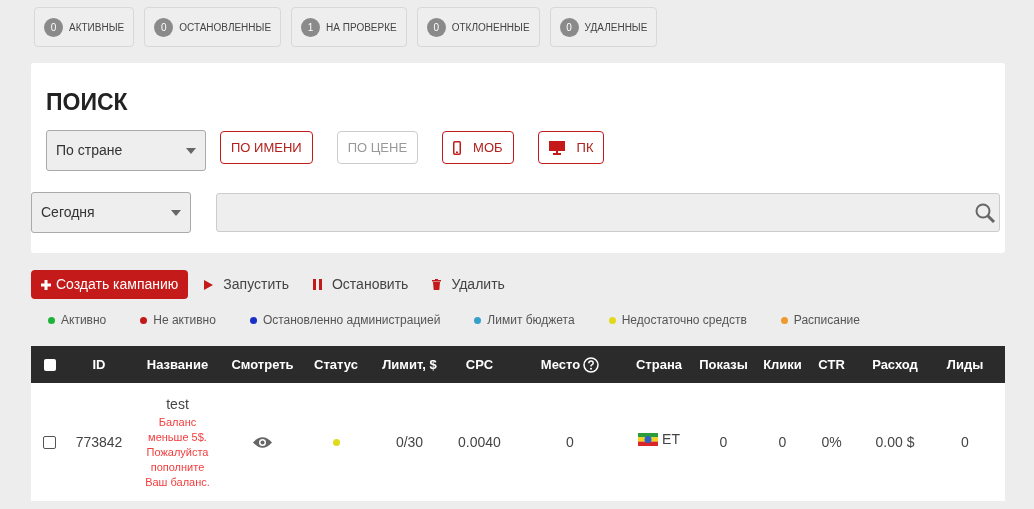 The image size is (1034, 509). Describe the element at coordinates (46, 284) in the screenshot. I see `plus-icon` at that location.